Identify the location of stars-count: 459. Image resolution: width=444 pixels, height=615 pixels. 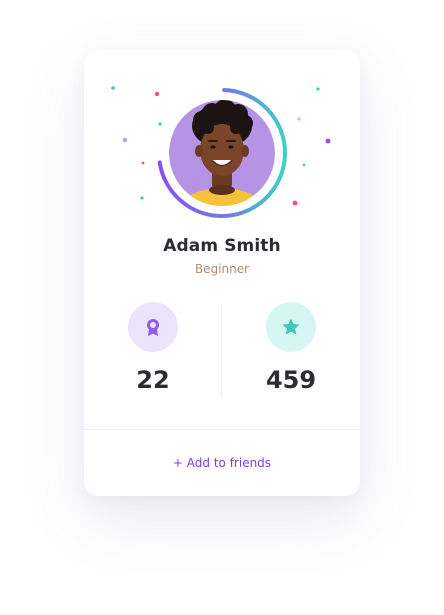
(291, 380).